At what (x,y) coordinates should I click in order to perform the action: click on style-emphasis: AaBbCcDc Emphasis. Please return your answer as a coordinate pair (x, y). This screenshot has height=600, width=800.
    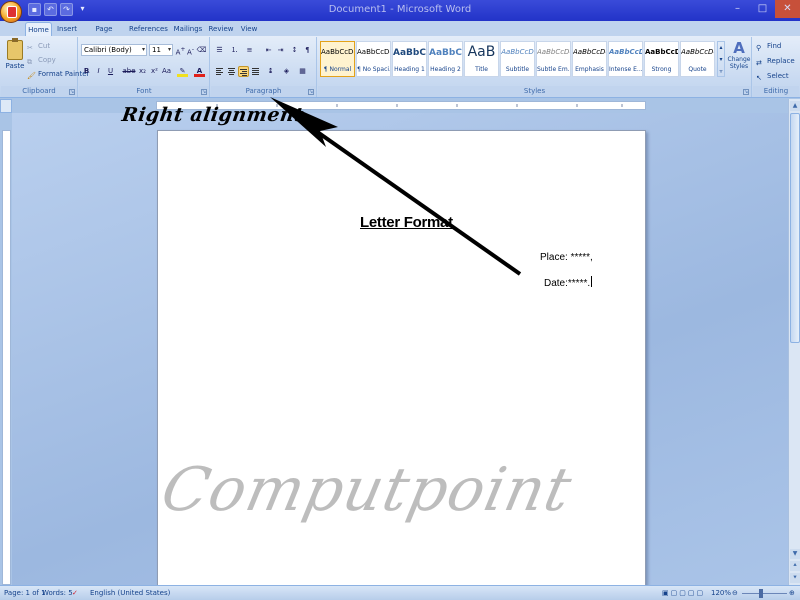
    Looking at the image, I should click on (589, 59).